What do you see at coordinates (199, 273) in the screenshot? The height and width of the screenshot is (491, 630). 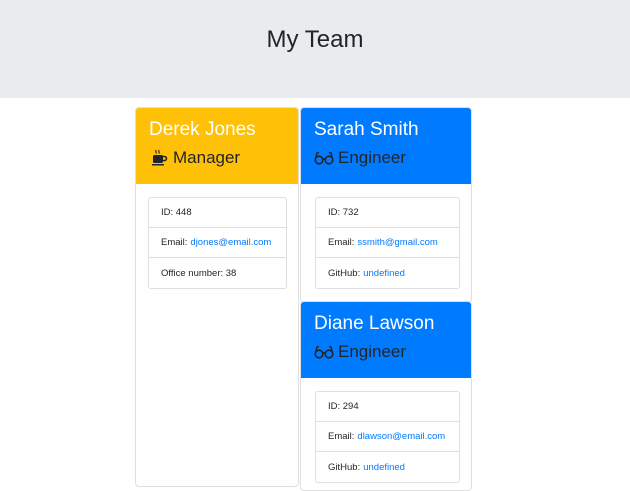 I see `office-number-text: Office number: 38` at bounding box center [199, 273].